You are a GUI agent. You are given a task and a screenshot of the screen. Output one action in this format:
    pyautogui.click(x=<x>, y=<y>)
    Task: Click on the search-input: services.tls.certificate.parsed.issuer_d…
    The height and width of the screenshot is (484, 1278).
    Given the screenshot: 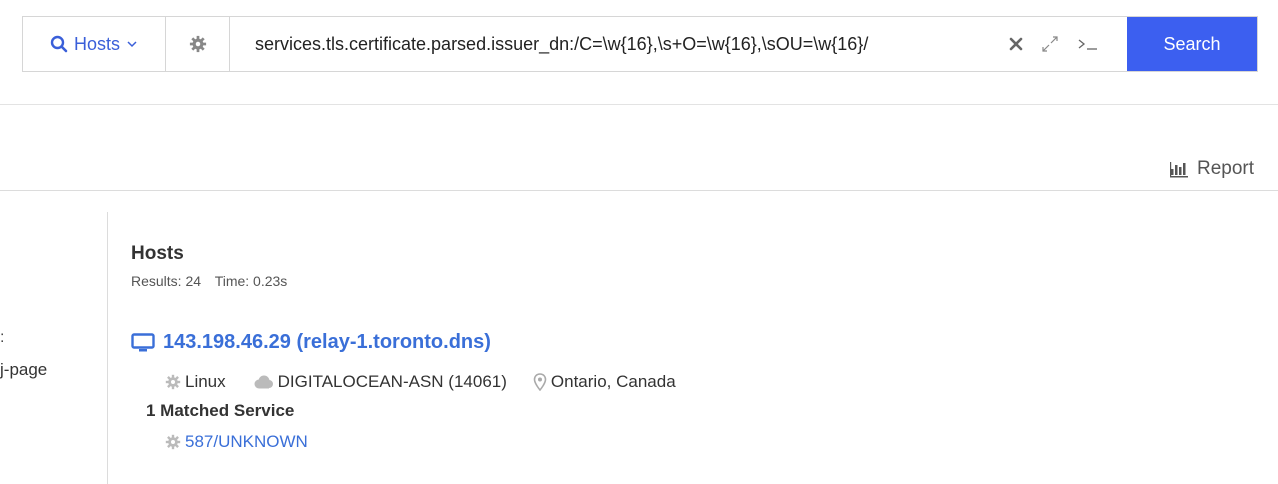 What is the action you would take?
    pyautogui.click(x=613, y=44)
    